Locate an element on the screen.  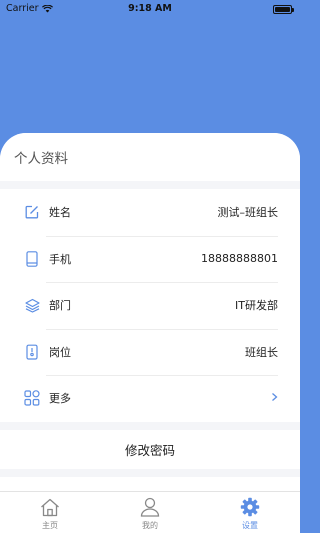
tab-label: 我的 is located at coordinates (150, 525).